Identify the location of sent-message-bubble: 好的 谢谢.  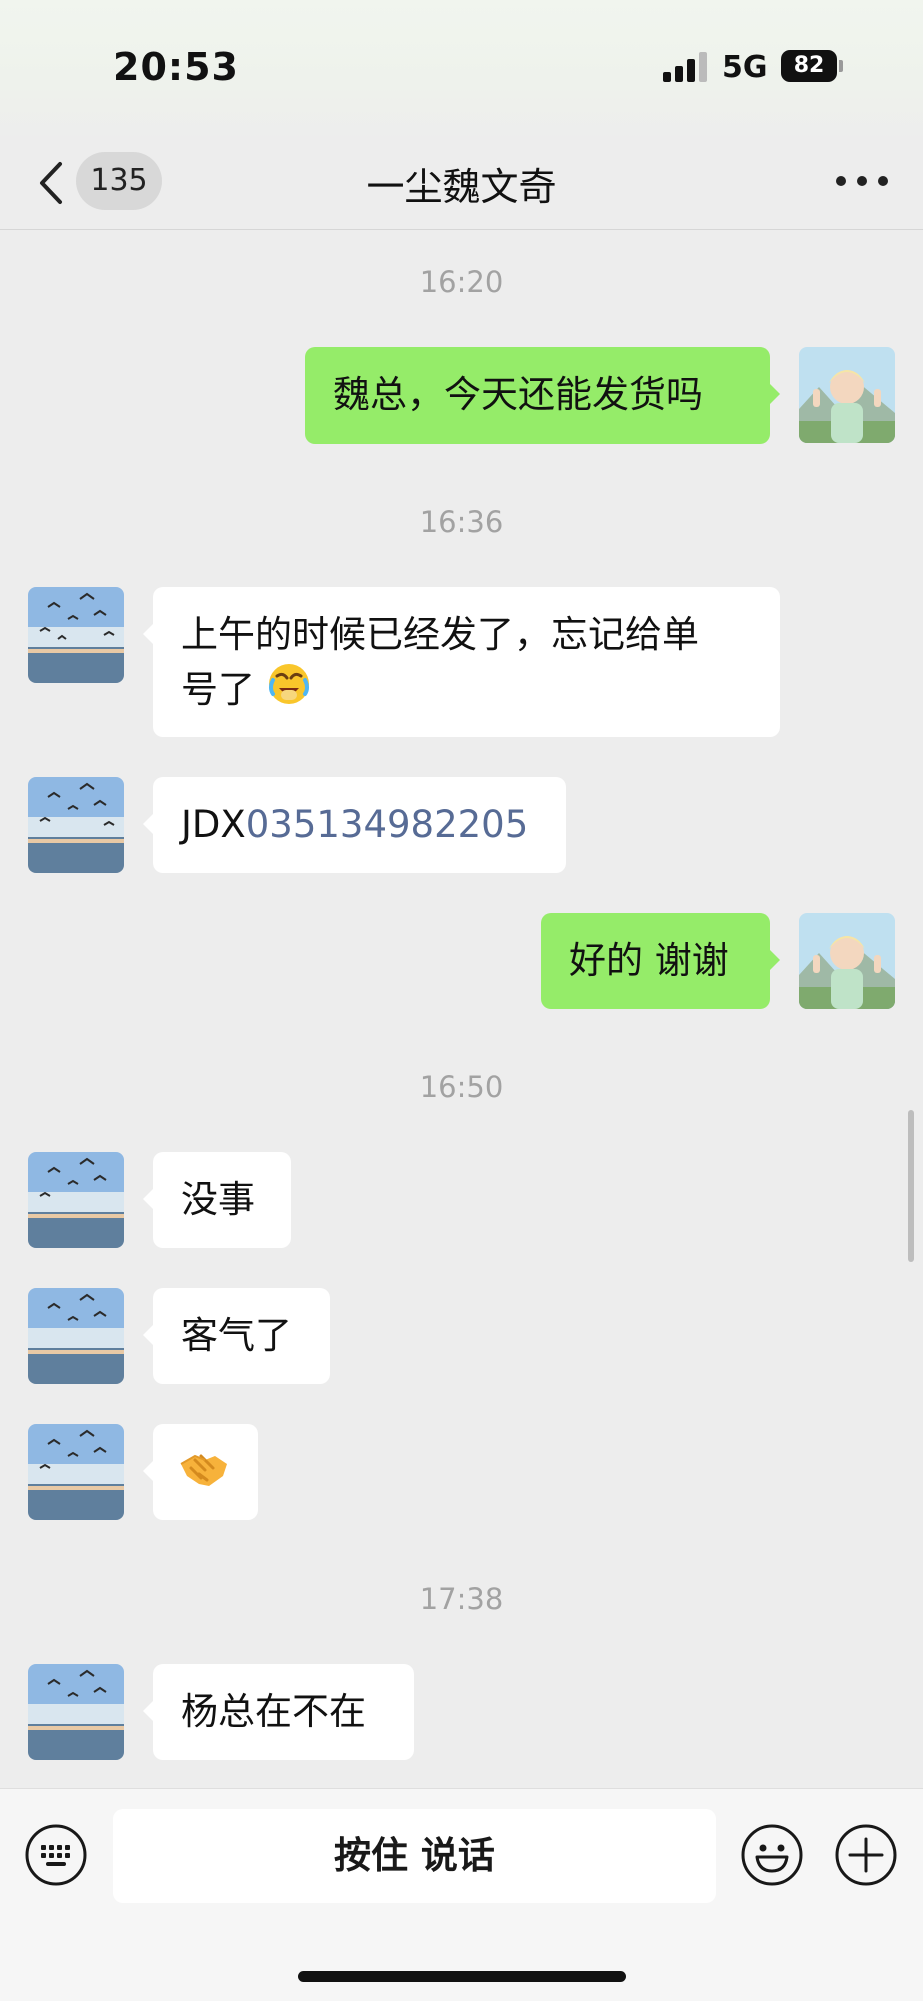
(660, 961).